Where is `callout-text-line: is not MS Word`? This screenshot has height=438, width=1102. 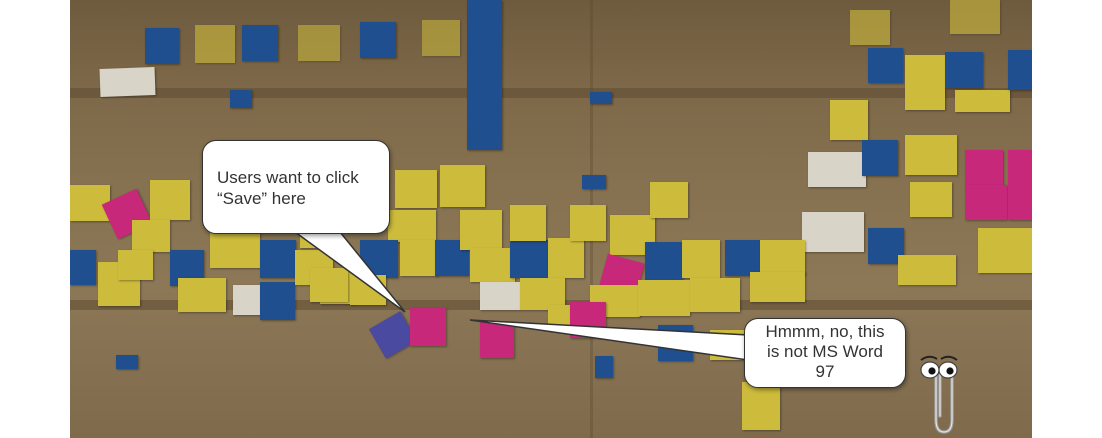 callout-text-line: is not MS Word is located at coordinates (825, 351).